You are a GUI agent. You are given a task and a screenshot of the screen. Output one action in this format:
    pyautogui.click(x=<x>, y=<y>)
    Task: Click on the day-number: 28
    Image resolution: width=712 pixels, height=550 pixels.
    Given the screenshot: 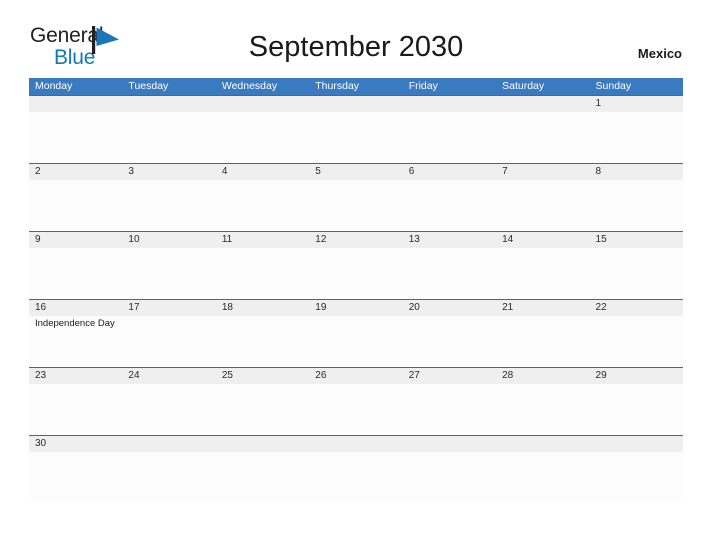 What is the action you would take?
    pyautogui.click(x=542, y=376)
    